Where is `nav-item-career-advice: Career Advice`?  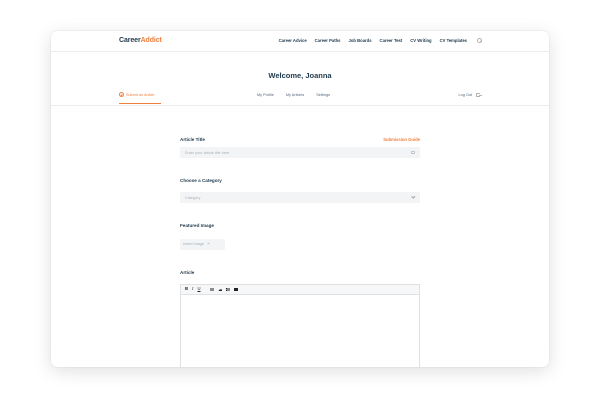
nav-item-career-advice: Career Advice is located at coordinates (293, 40).